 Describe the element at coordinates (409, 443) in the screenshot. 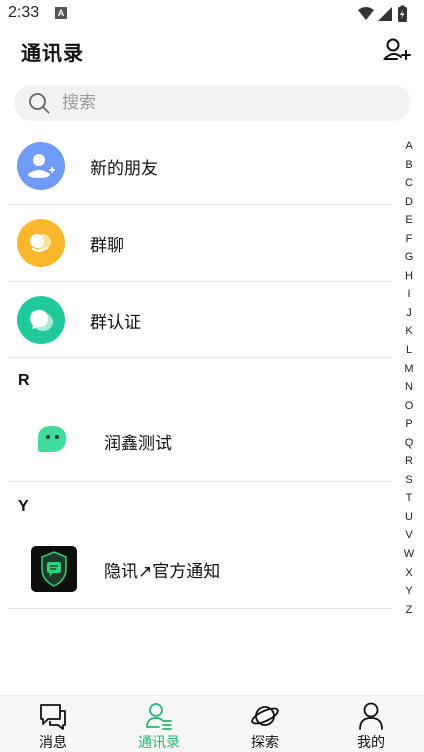

I see `index-letter-q: Q` at that location.